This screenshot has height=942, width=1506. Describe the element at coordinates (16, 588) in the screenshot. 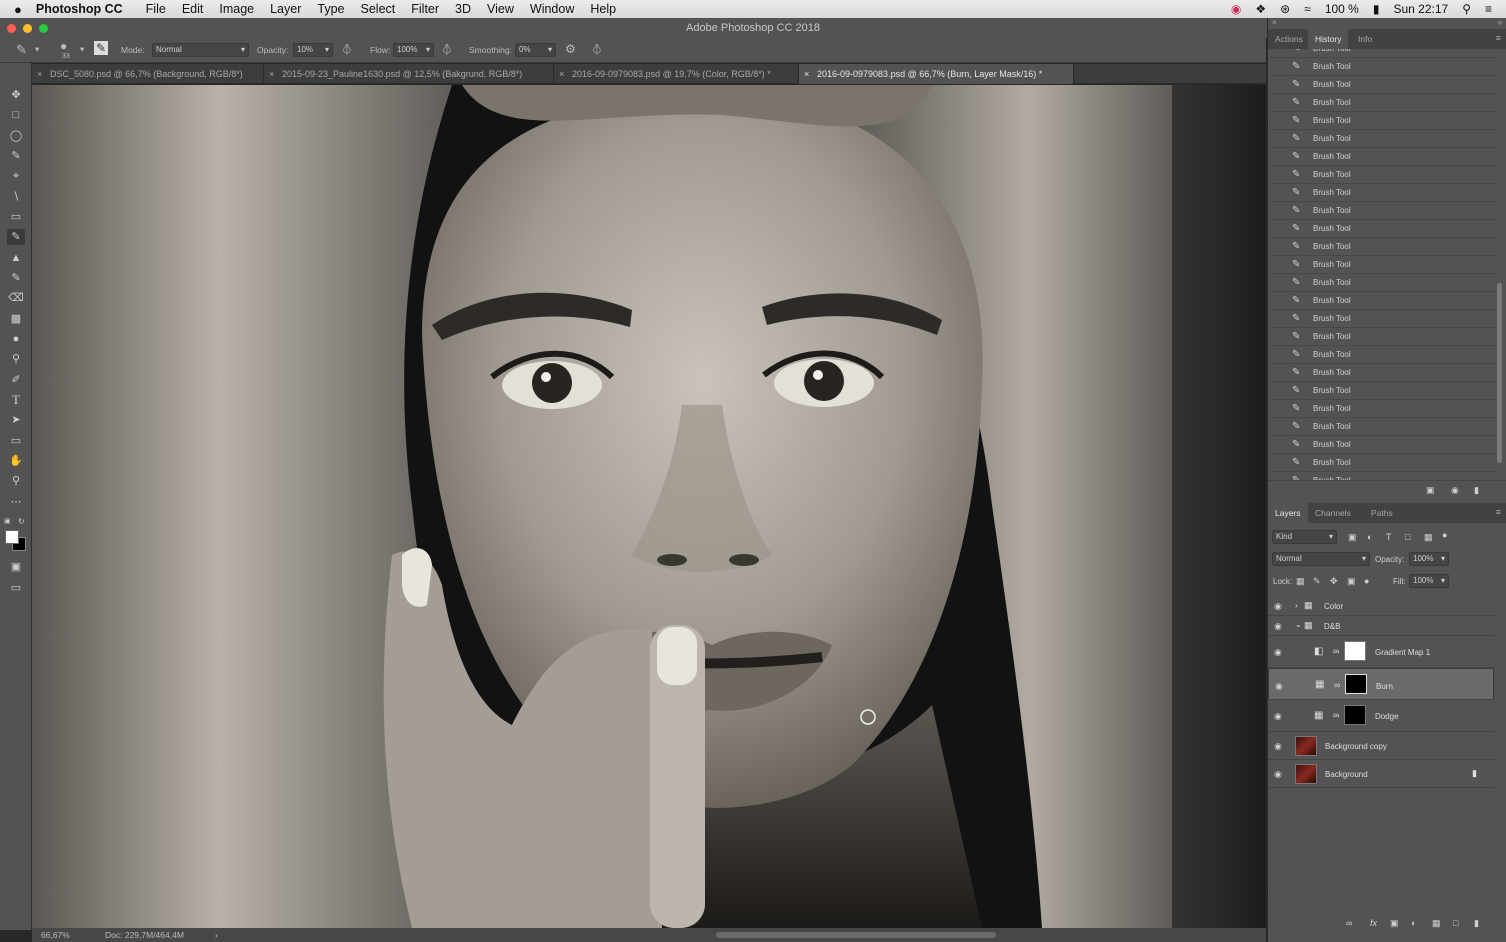

I see `screen-mode-icon: ▭` at that location.